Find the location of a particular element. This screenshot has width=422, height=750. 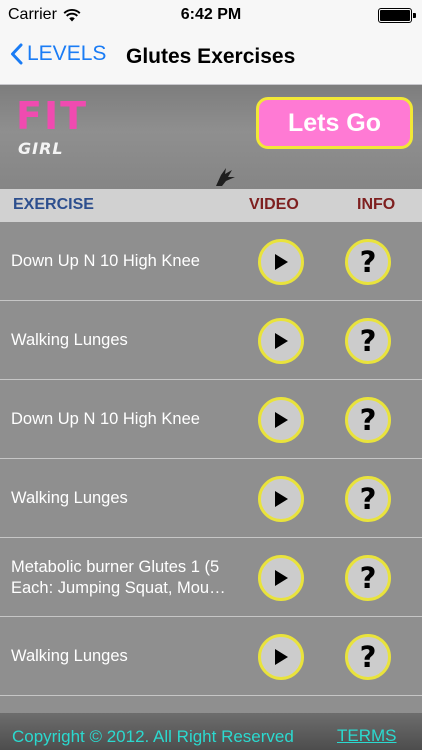

status-bar: Carrier 6:42 PM is located at coordinates (211, 15).